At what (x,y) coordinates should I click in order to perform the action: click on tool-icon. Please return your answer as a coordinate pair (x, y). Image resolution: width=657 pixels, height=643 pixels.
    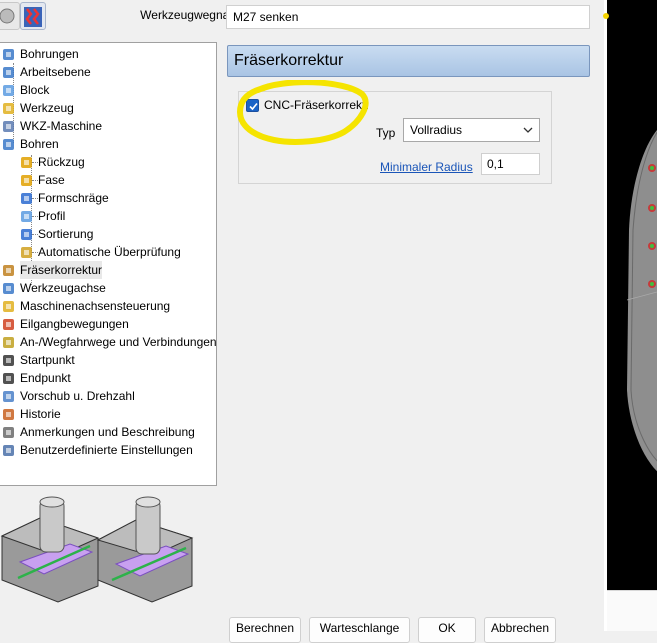
    Looking at the image, I should click on (8, 108).